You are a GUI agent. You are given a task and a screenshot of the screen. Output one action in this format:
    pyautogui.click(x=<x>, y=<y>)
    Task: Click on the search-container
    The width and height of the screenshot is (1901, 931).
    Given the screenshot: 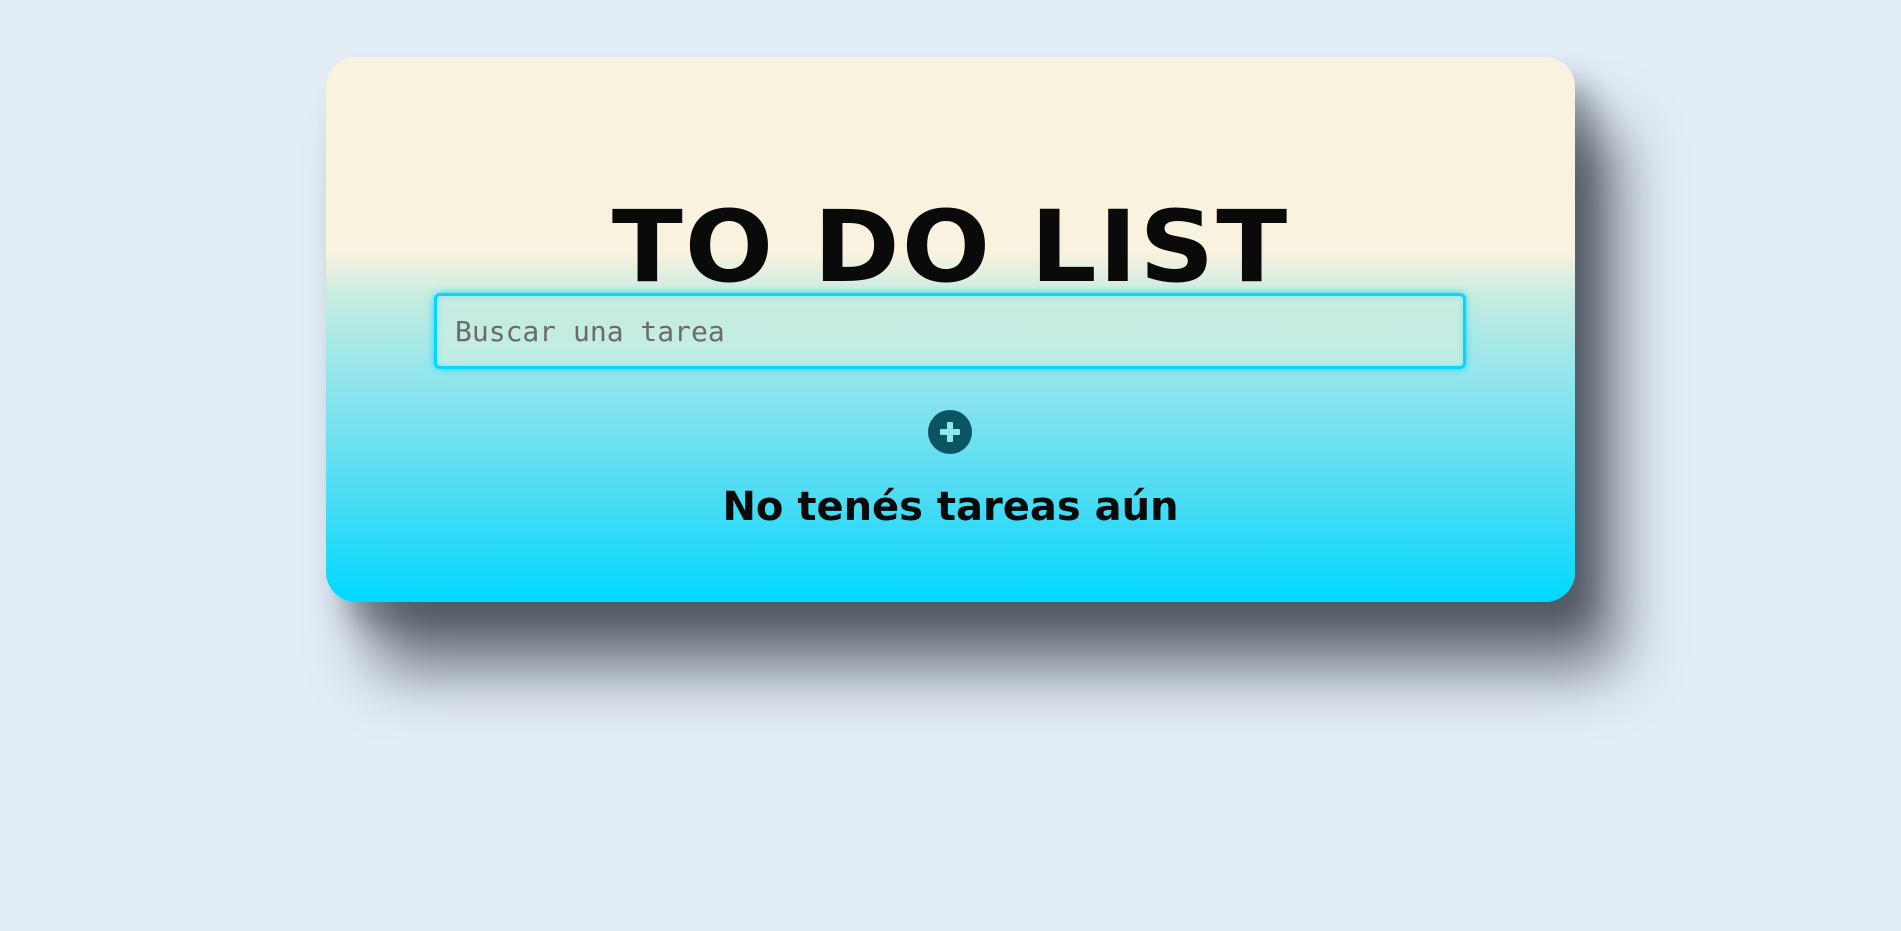 What is the action you would take?
    pyautogui.click(x=950, y=331)
    